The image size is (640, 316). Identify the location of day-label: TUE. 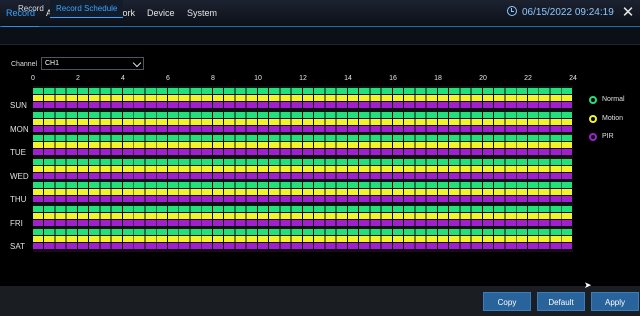
(18, 152).